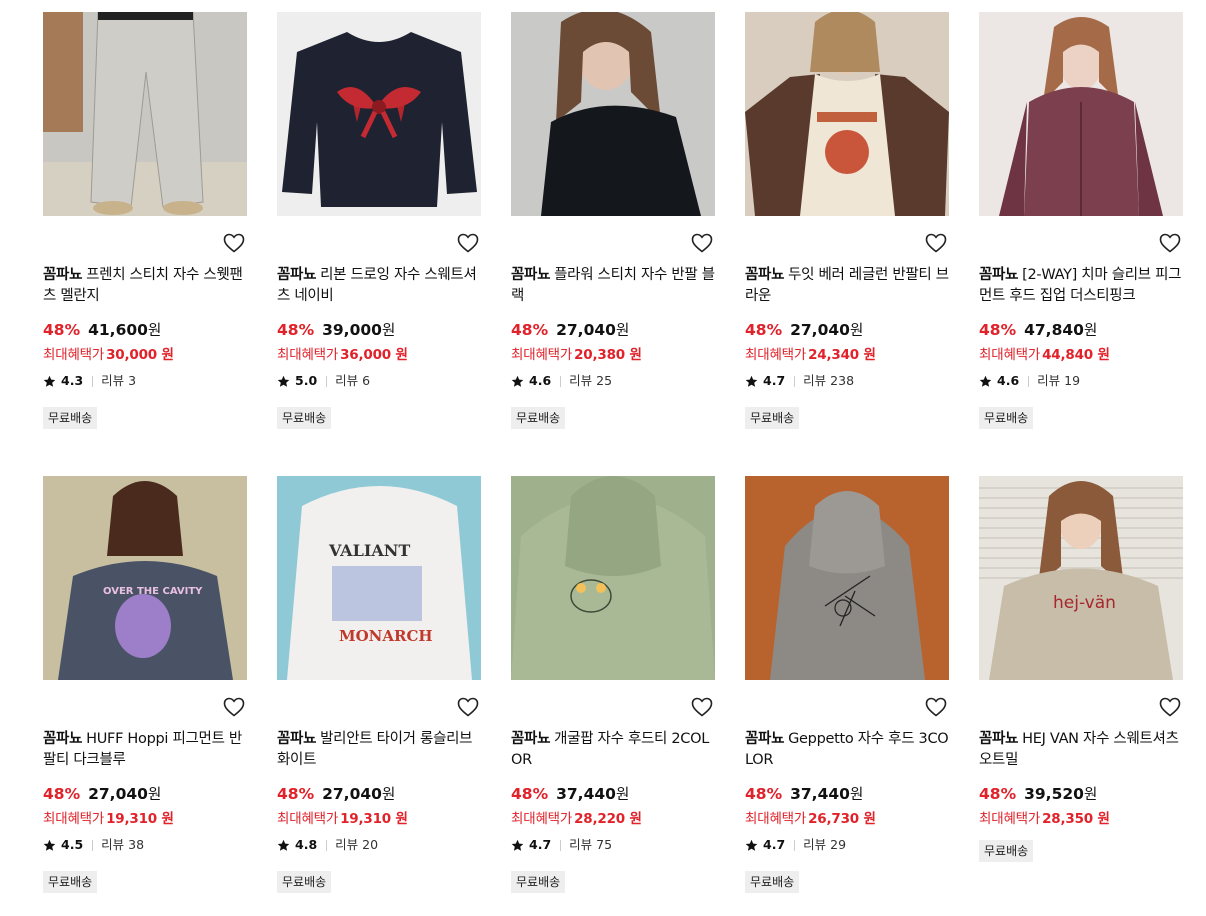  What do you see at coordinates (379, 286) in the screenshot?
I see `product-title: 꼼파뇨 리본 드로잉 자수 스웨트셔츠 네이비` at bounding box center [379, 286].